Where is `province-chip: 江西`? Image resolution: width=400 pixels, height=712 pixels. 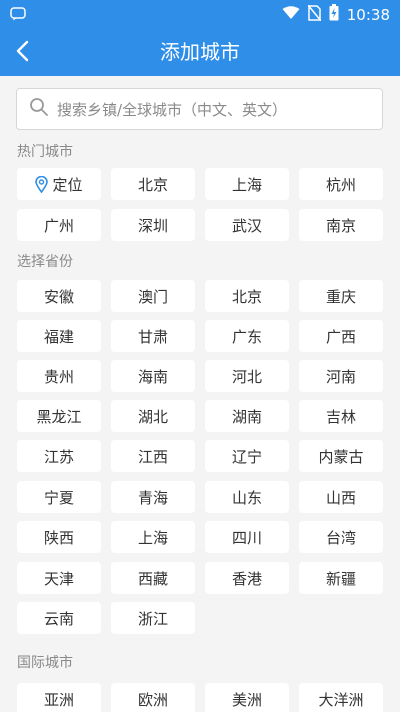 province-chip: 江西 is located at coordinates (153, 456).